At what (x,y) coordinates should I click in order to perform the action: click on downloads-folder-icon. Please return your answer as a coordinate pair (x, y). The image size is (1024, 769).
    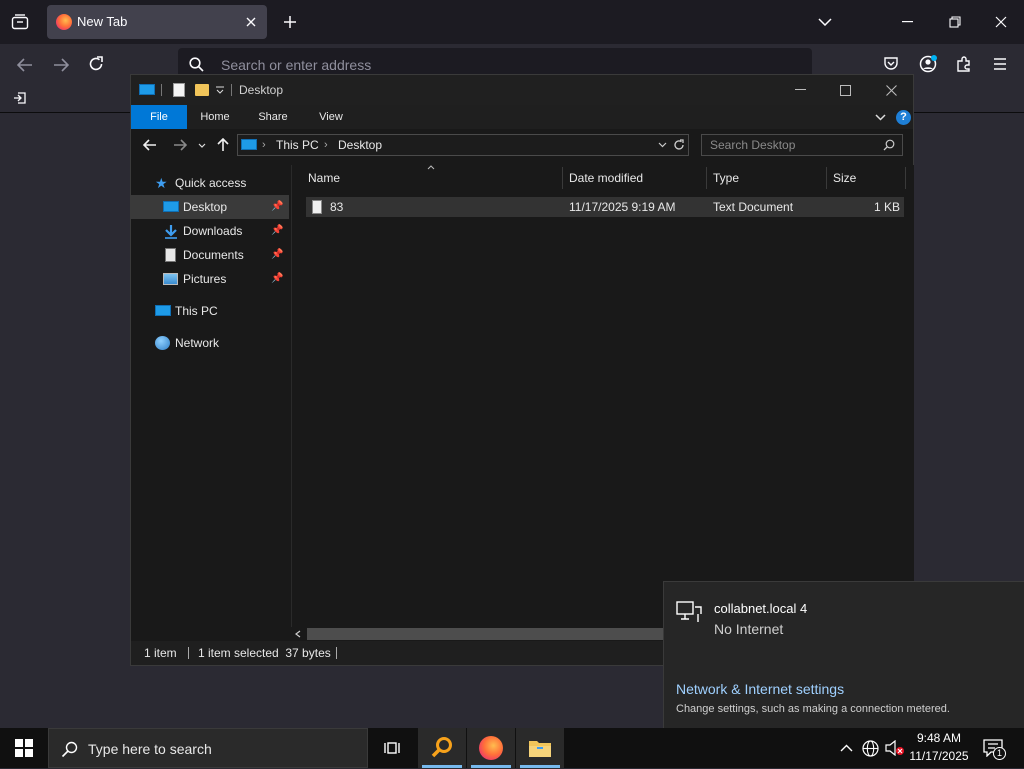
    Looking at the image, I should click on (171, 231).